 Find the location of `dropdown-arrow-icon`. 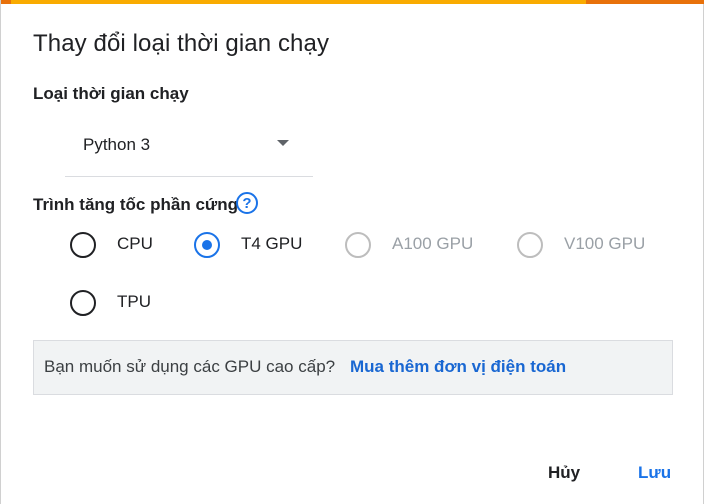

dropdown-arrow-icon is located at coordinates (283, 143).